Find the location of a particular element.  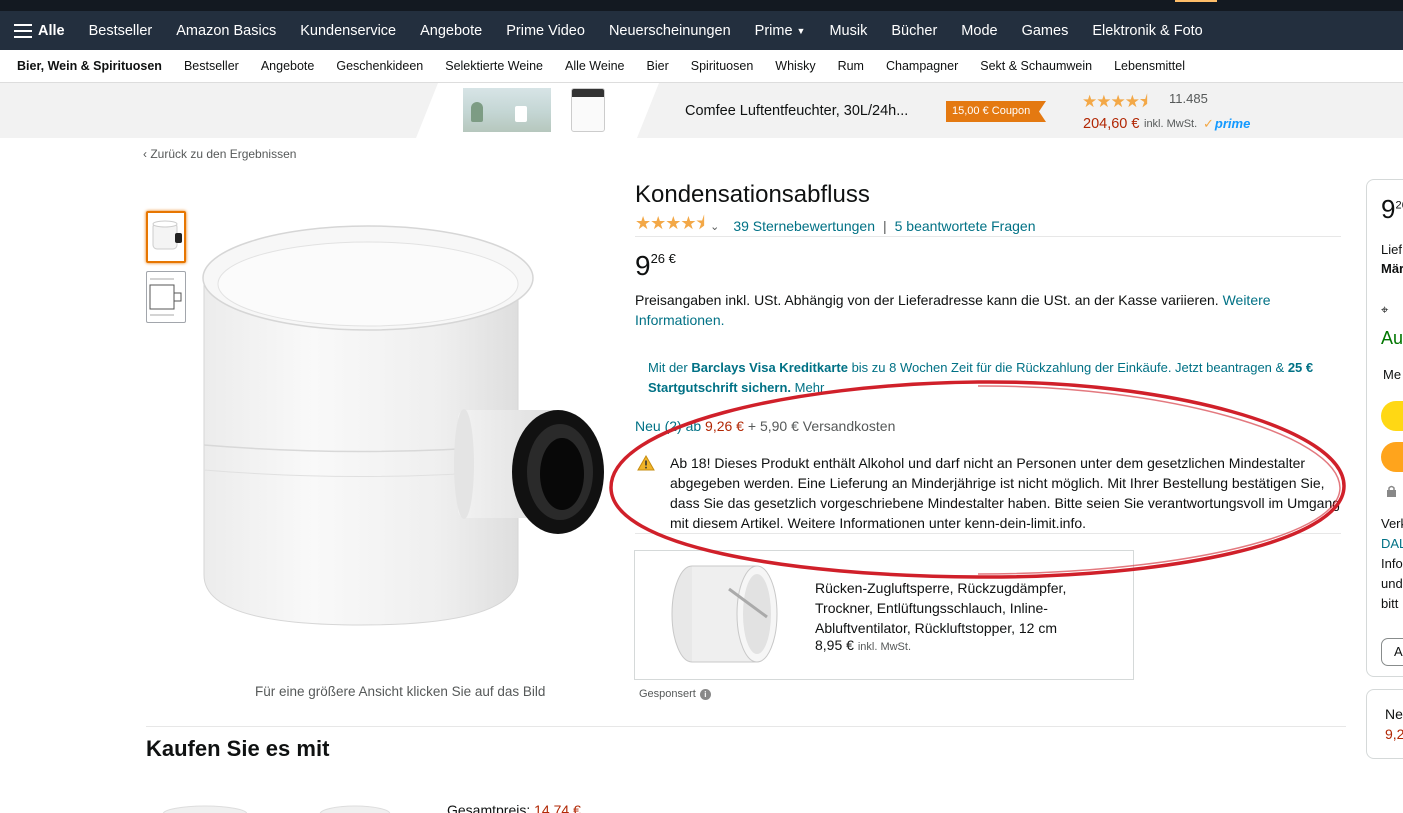

buybox-price-fraction: 26 is located at coordinates (1399, 205).